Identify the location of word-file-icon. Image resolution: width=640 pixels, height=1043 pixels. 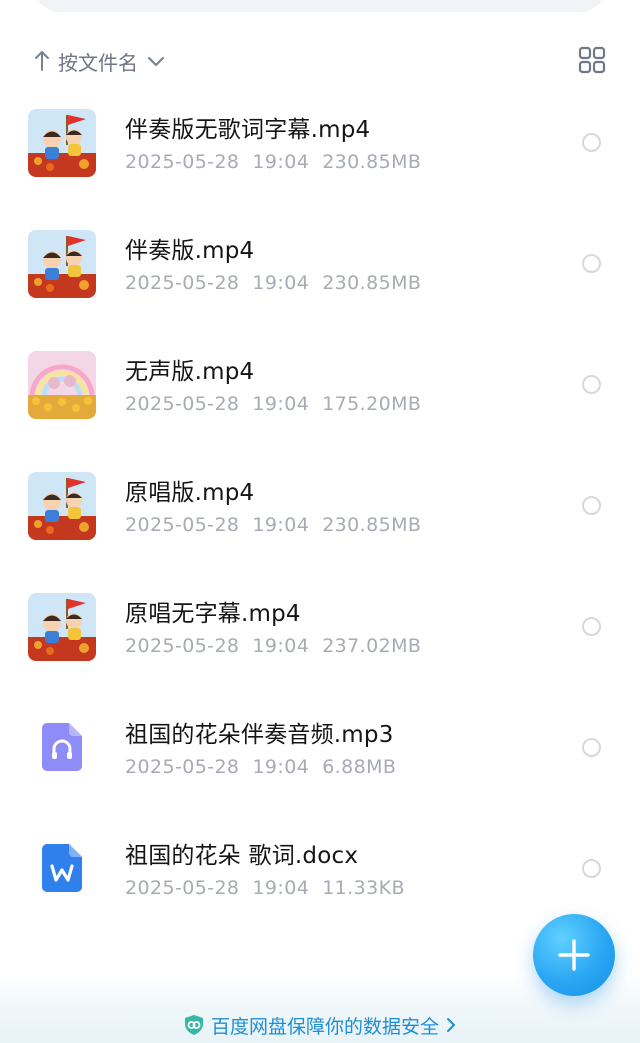
(62, 868).